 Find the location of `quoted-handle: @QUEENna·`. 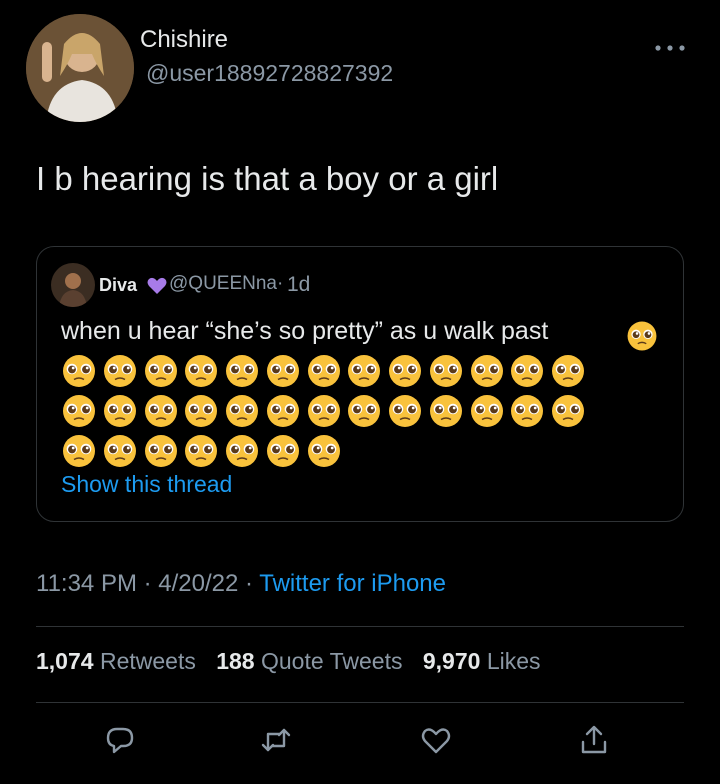

quoted-handle: @QUEENna· is located at coordinates (226, 283).